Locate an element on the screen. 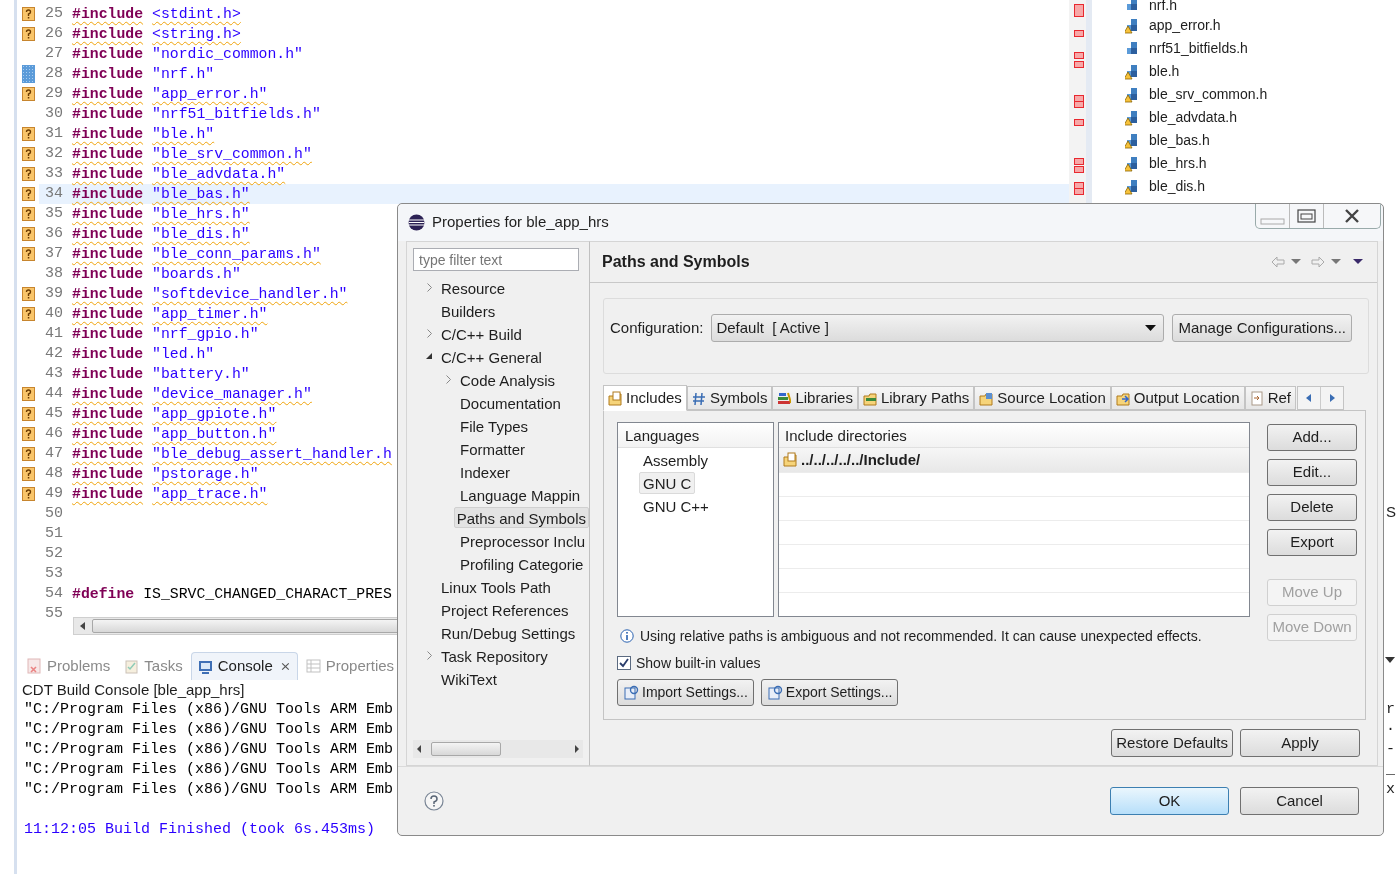  list-action-button: Export is located at coordinates (1312, 542).